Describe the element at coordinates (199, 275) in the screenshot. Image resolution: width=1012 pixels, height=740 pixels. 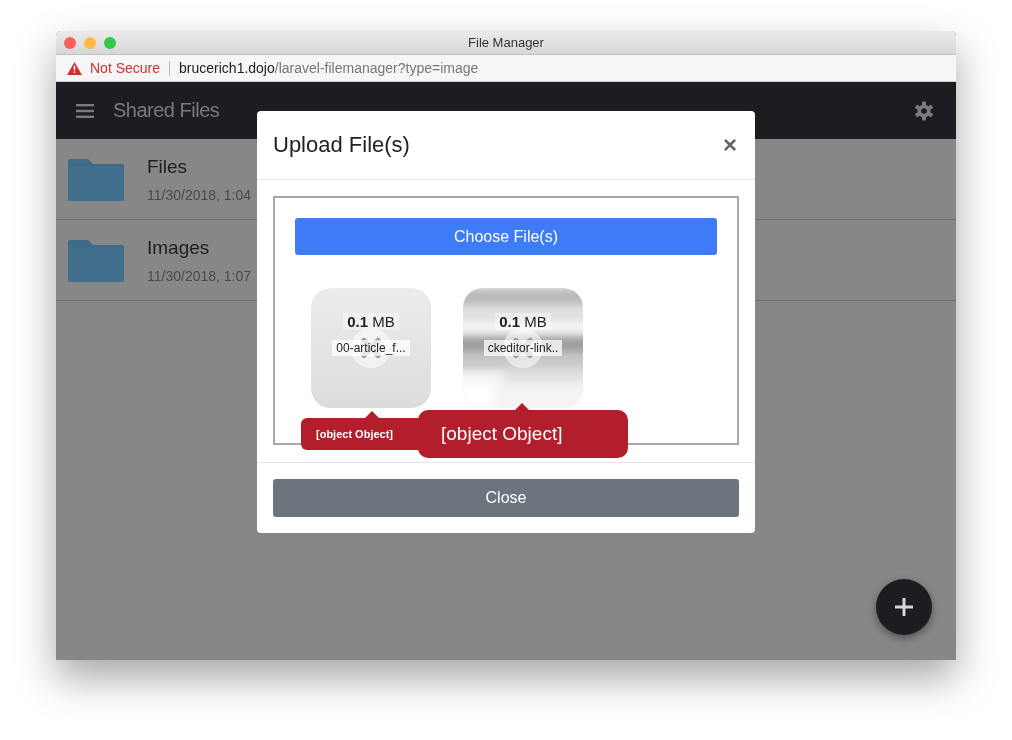
I see `folder-date: 11/30/2018, 1:07` at that location.